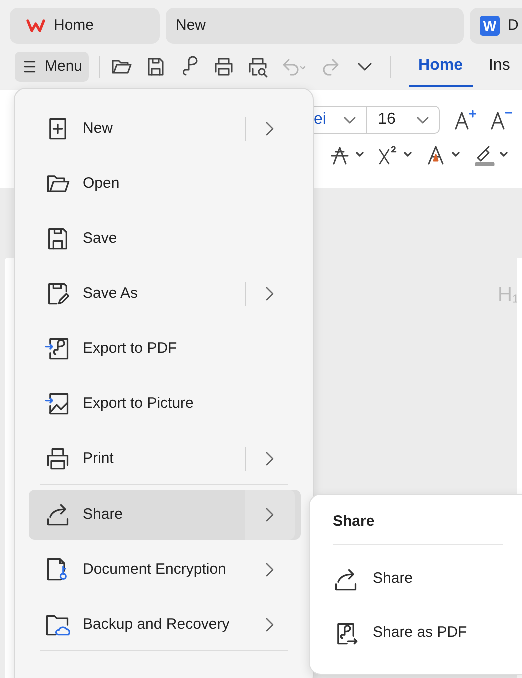 The image size is (522, 678). Describe the element at coordinates (85, 26) in the screenshot. I see `window-tab: Home` at that location.